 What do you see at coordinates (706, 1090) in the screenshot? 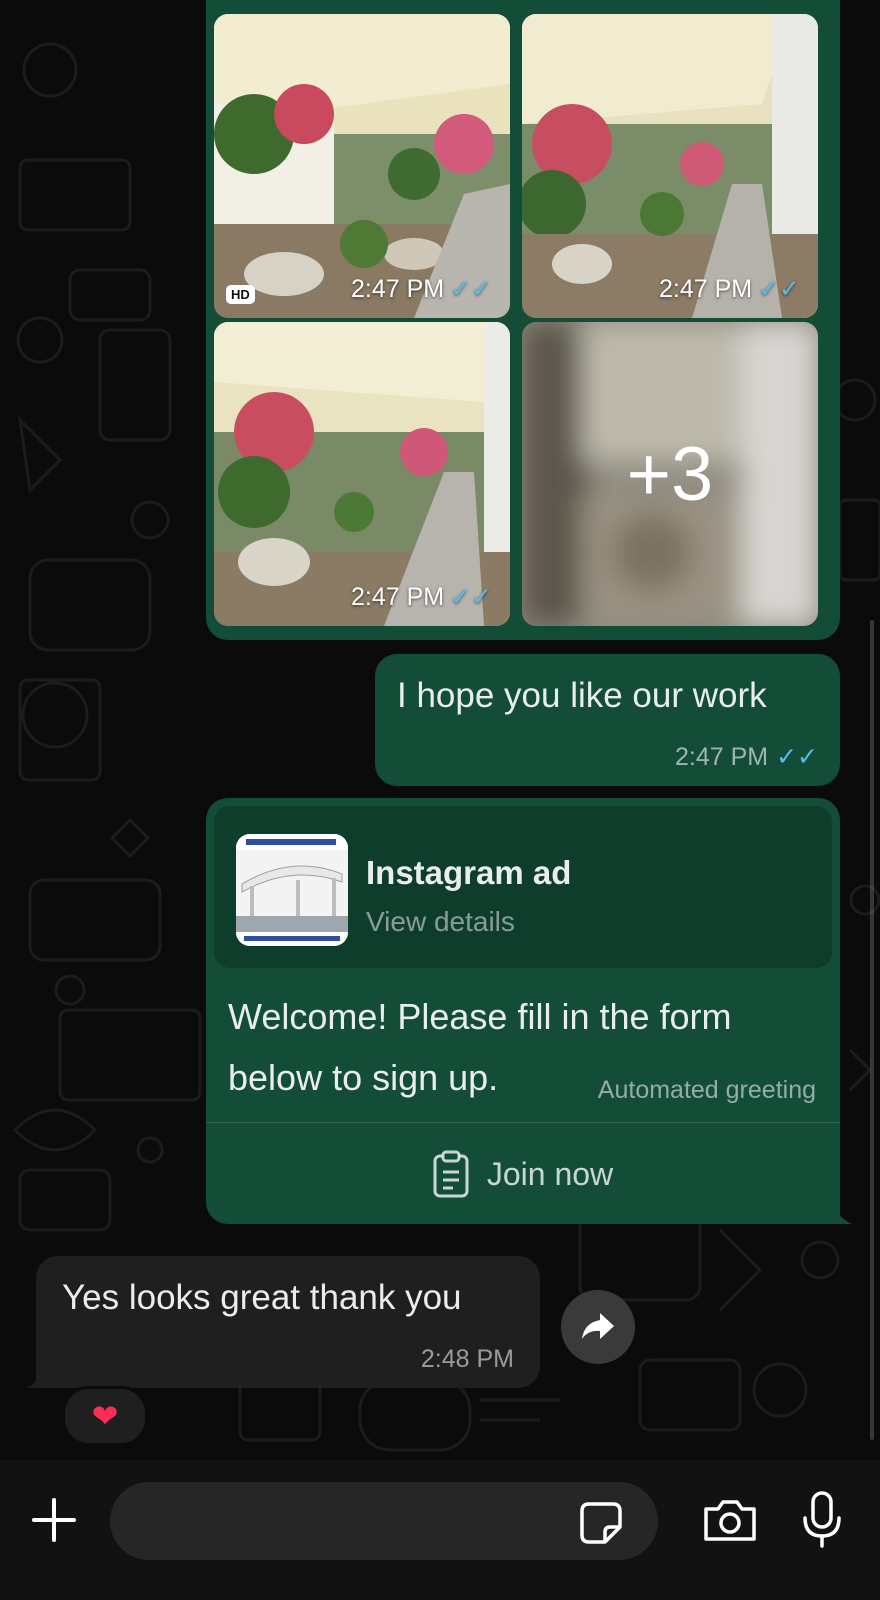
I see `automated-greeting-tag: Automated greeting` at bounding box center [706, 1090].